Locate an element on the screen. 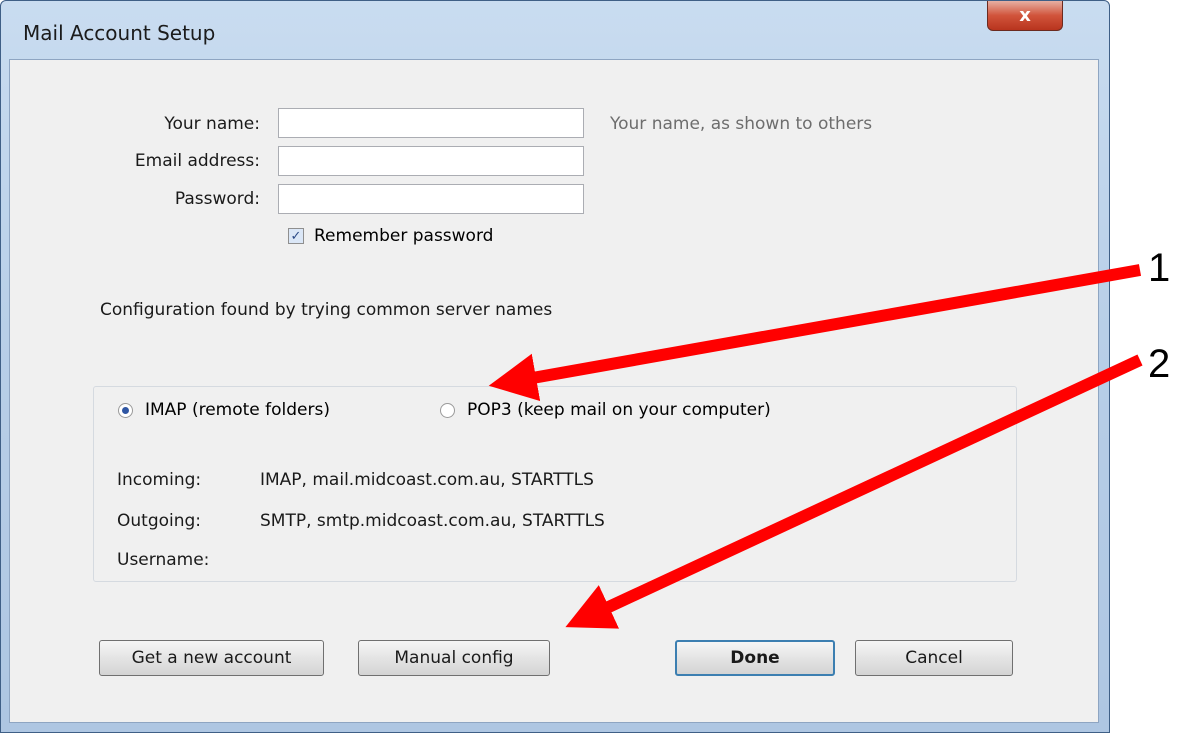 The width and height of the screenshot is (1193, 738). cancel-button: Cancel is located at coordinates (934, 658).